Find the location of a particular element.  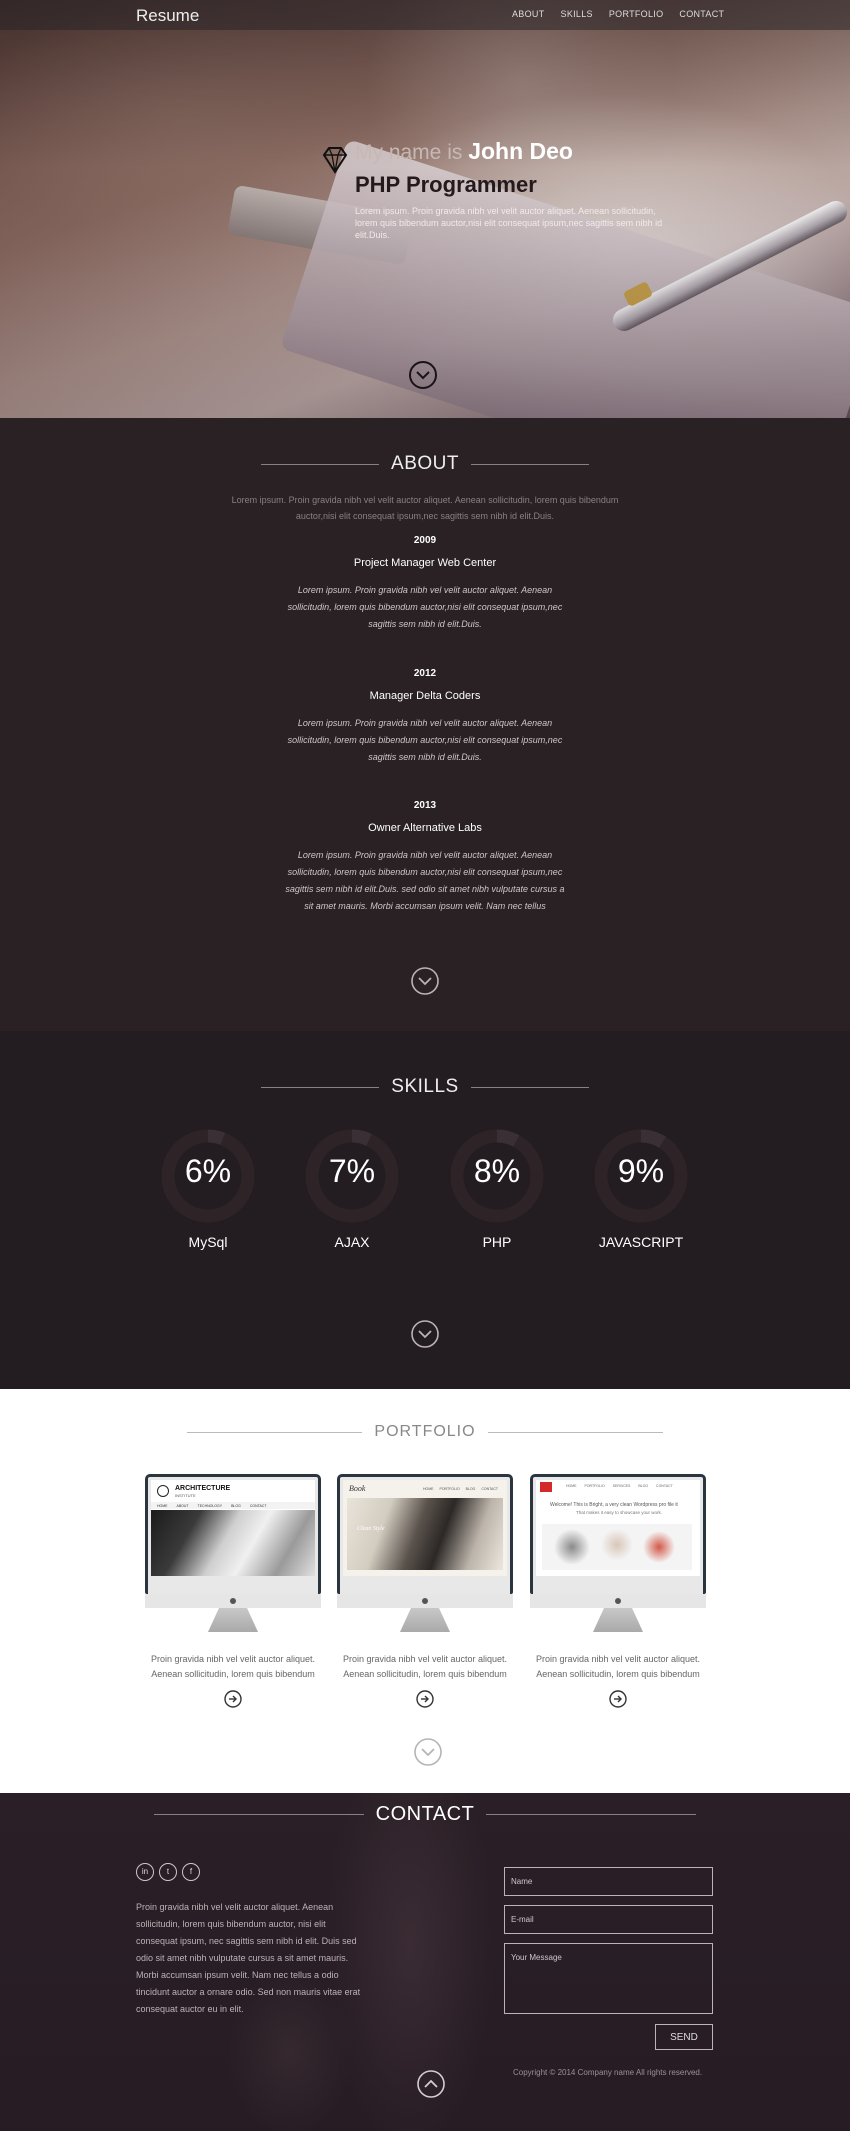

skill-name: PHP is located at coordinates (497, 1242).